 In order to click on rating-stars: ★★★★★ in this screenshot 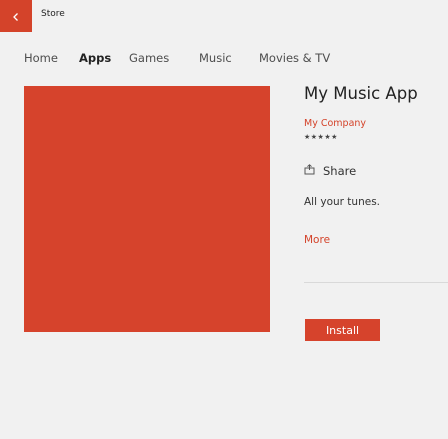, I will do `click(321, 137)`.